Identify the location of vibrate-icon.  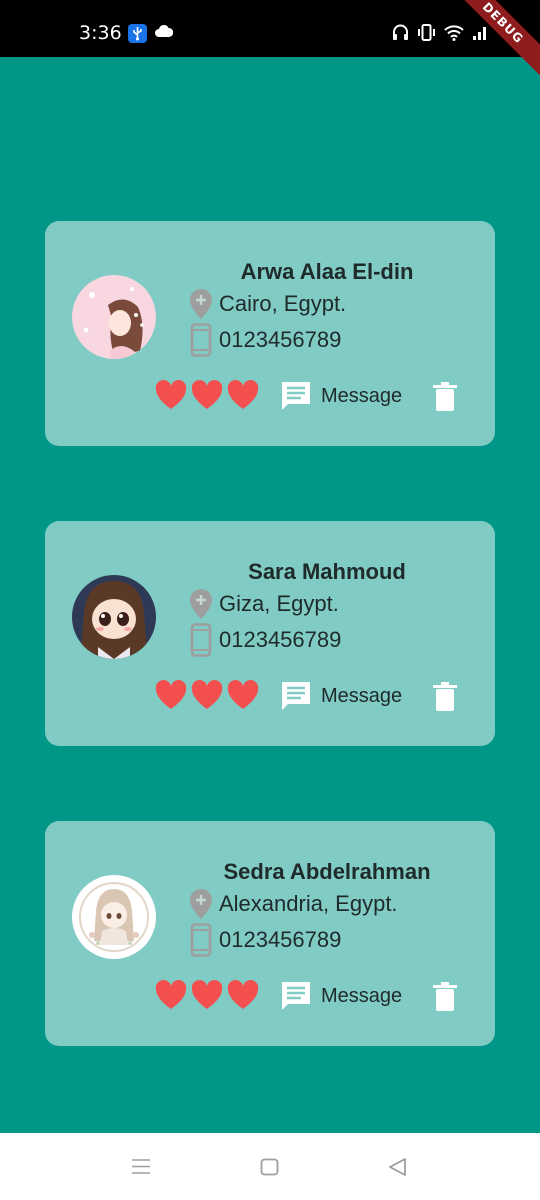
(426, 32).